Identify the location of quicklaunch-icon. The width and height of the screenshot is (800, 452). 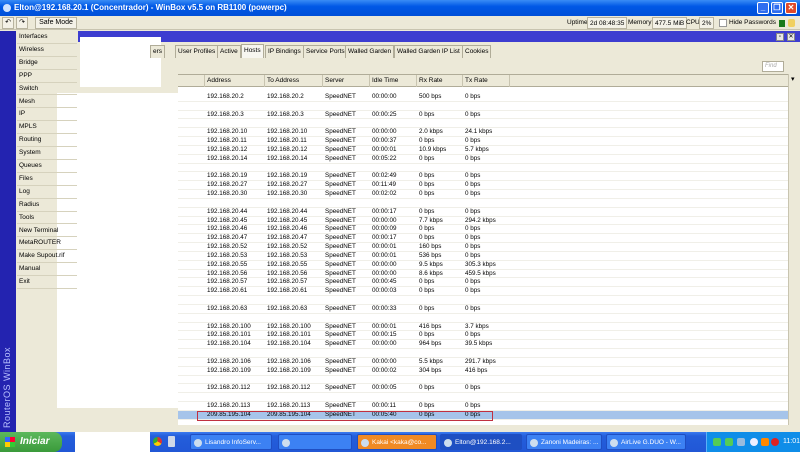
(171, 441).